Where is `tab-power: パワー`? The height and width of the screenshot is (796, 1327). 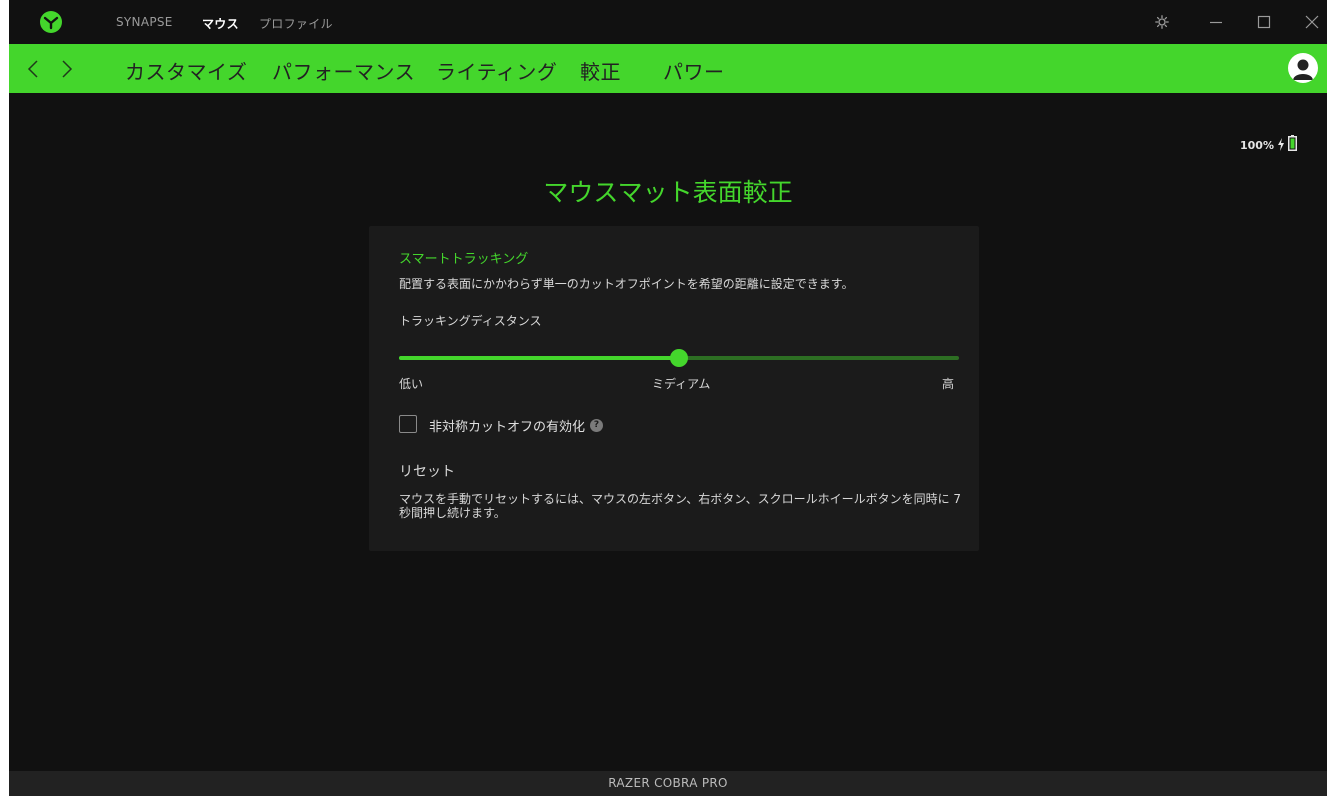 tab-power: パワー is located at coordinates (694, 70).